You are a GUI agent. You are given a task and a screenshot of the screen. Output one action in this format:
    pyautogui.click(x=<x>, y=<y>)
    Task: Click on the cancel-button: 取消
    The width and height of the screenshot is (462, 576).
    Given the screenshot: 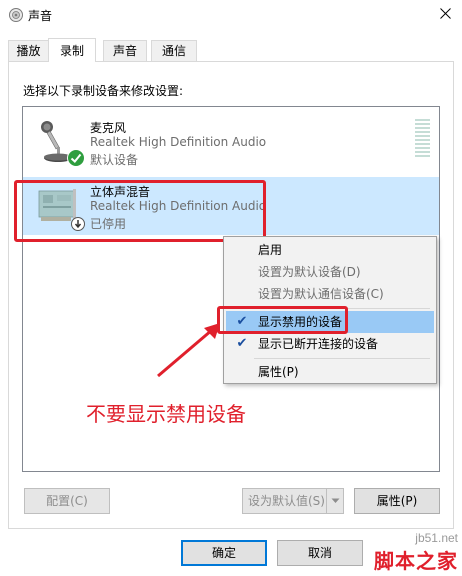 What is the action you would take?
    pyautogui.click(x=320, y=553)
    